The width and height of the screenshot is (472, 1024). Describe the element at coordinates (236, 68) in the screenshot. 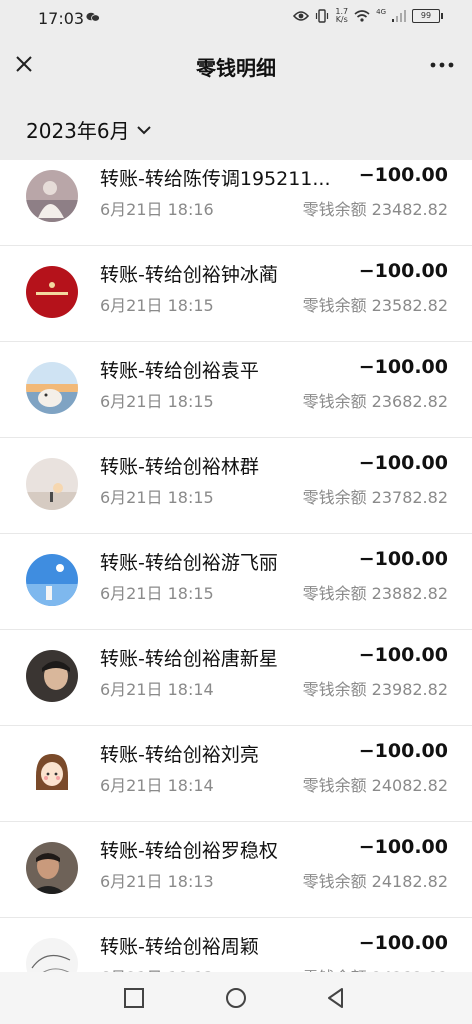

I see `page-title: 零钱明细` at that location.